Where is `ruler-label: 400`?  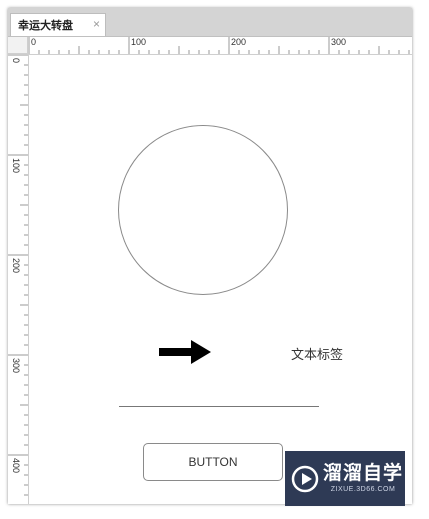 ruler-label: 400 is located at coordinates (16, 466).